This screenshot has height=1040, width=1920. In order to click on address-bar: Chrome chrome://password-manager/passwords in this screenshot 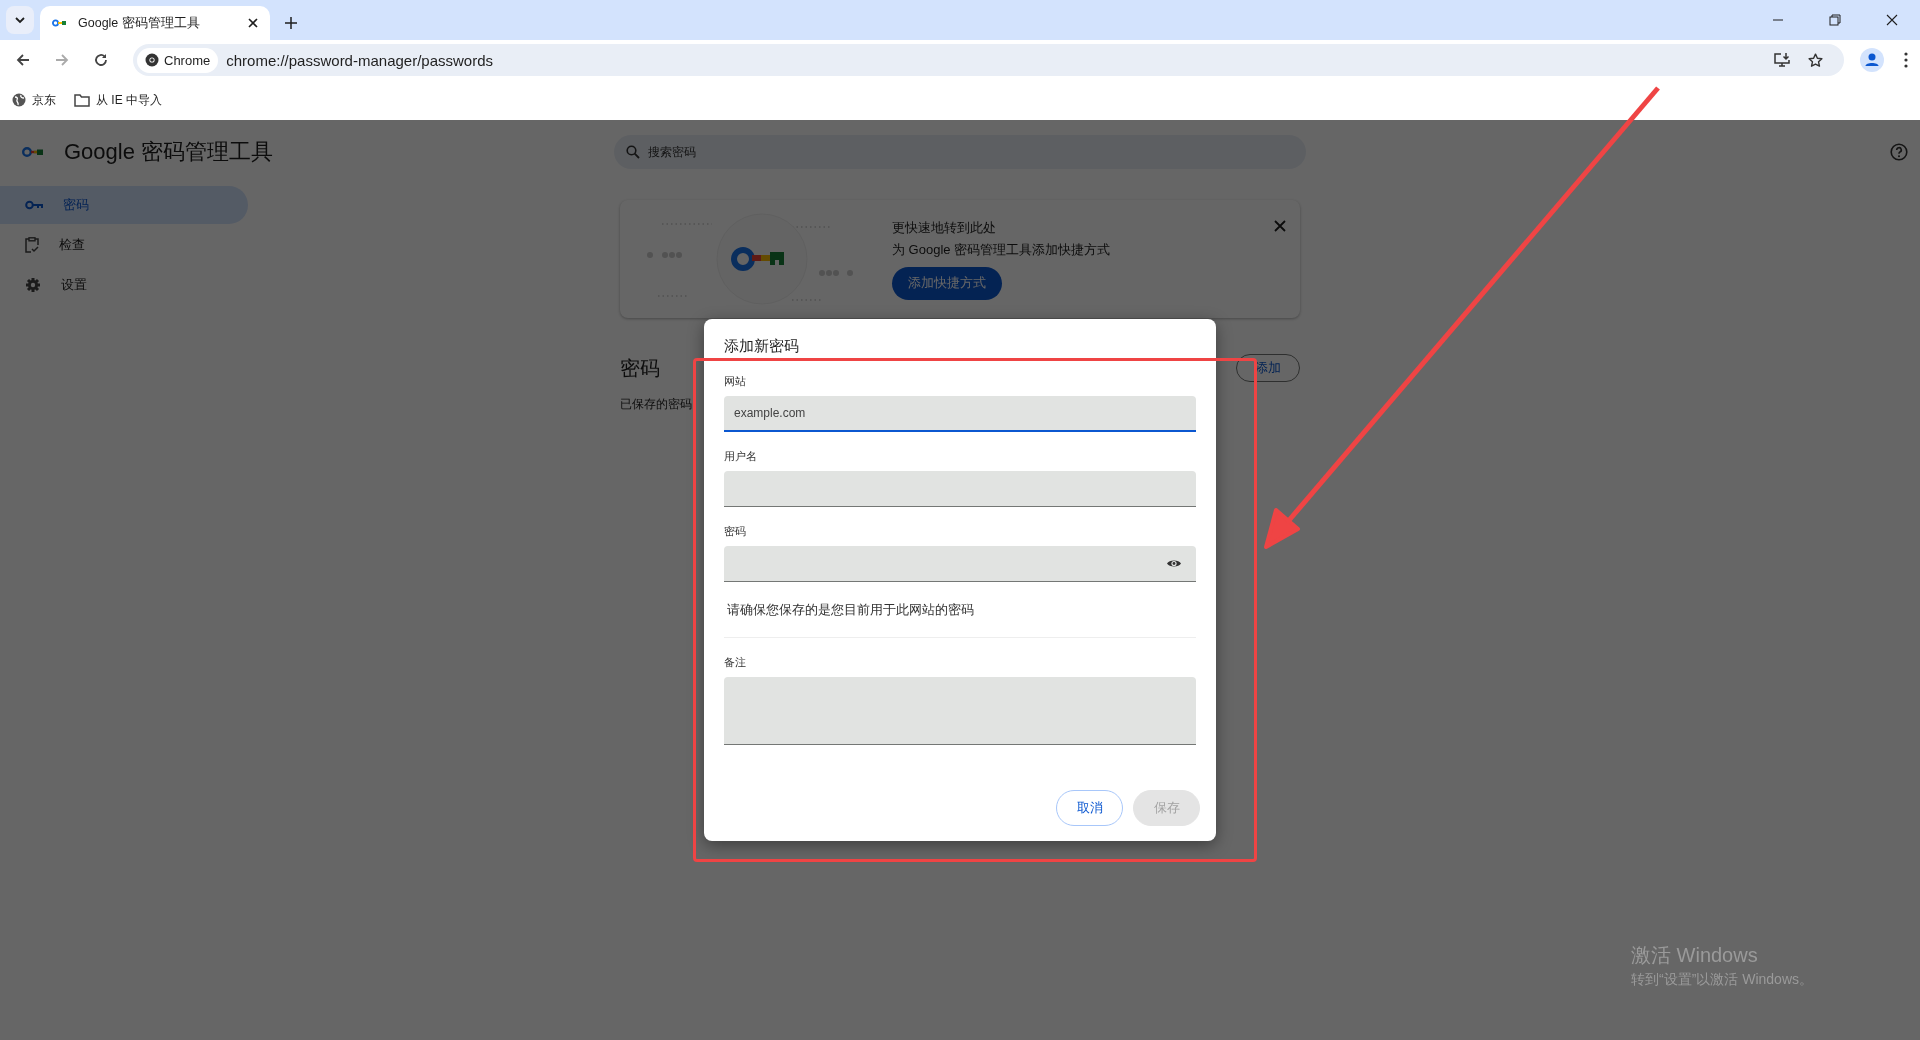, I will do `click(988, 60)`.